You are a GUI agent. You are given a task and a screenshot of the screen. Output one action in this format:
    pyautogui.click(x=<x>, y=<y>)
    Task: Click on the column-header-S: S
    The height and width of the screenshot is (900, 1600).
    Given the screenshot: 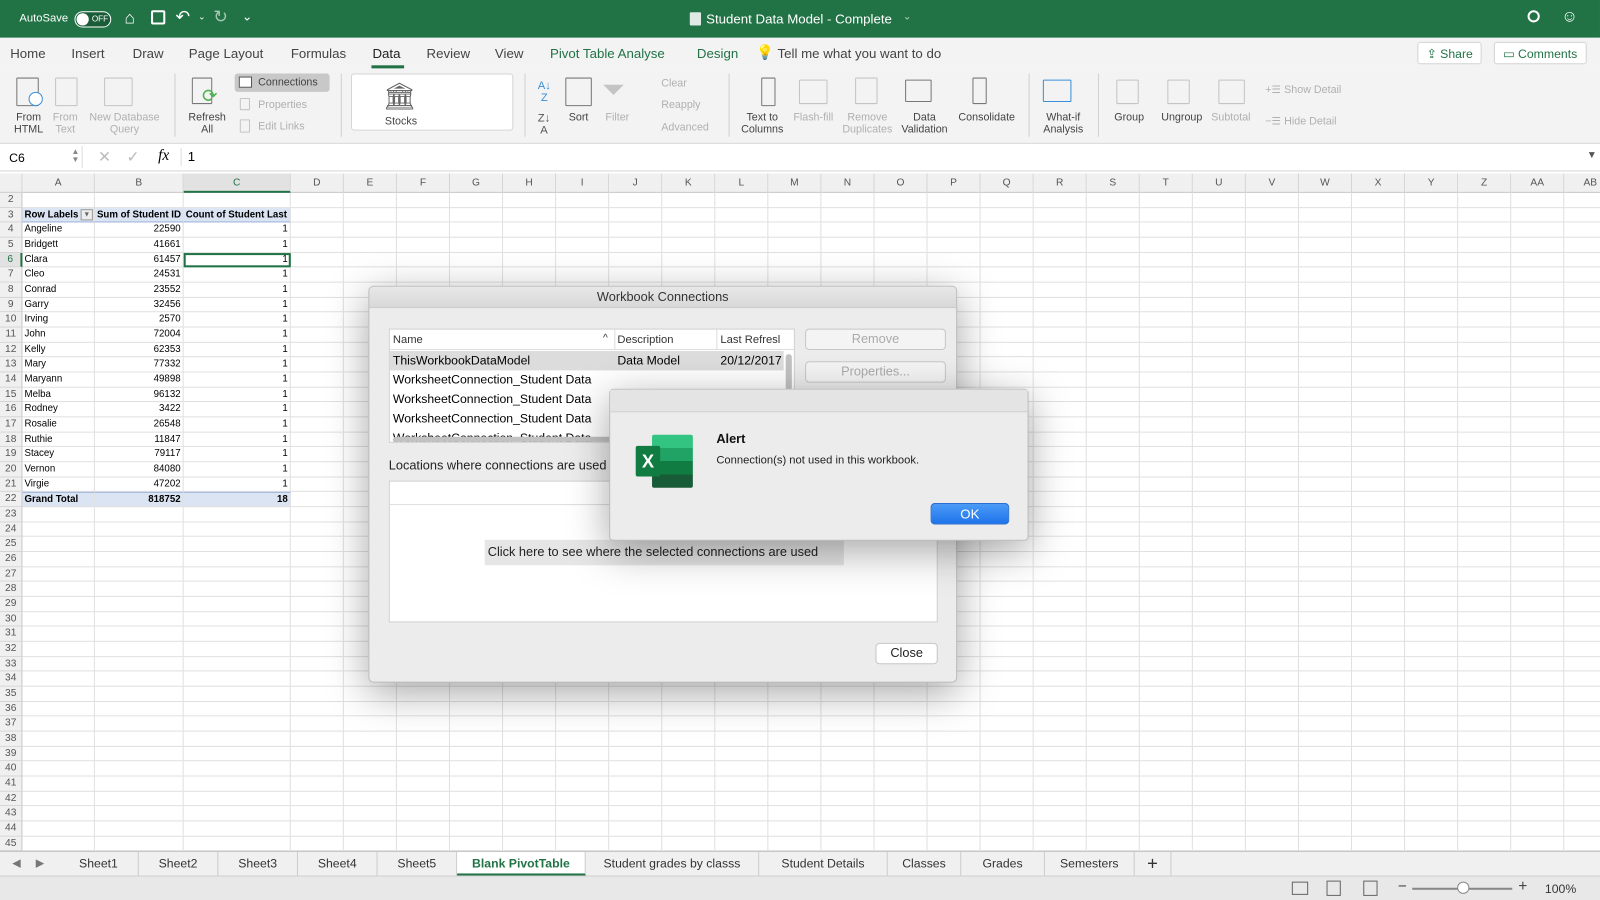 What is the action you would take?
    pyautogui.click(x=1113, y=183)
    